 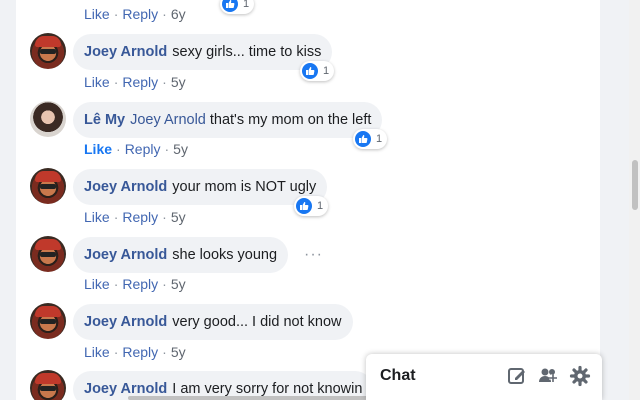 I want to click on comment-actions: Like · Reply · 6y, so click(x=135, y=14).